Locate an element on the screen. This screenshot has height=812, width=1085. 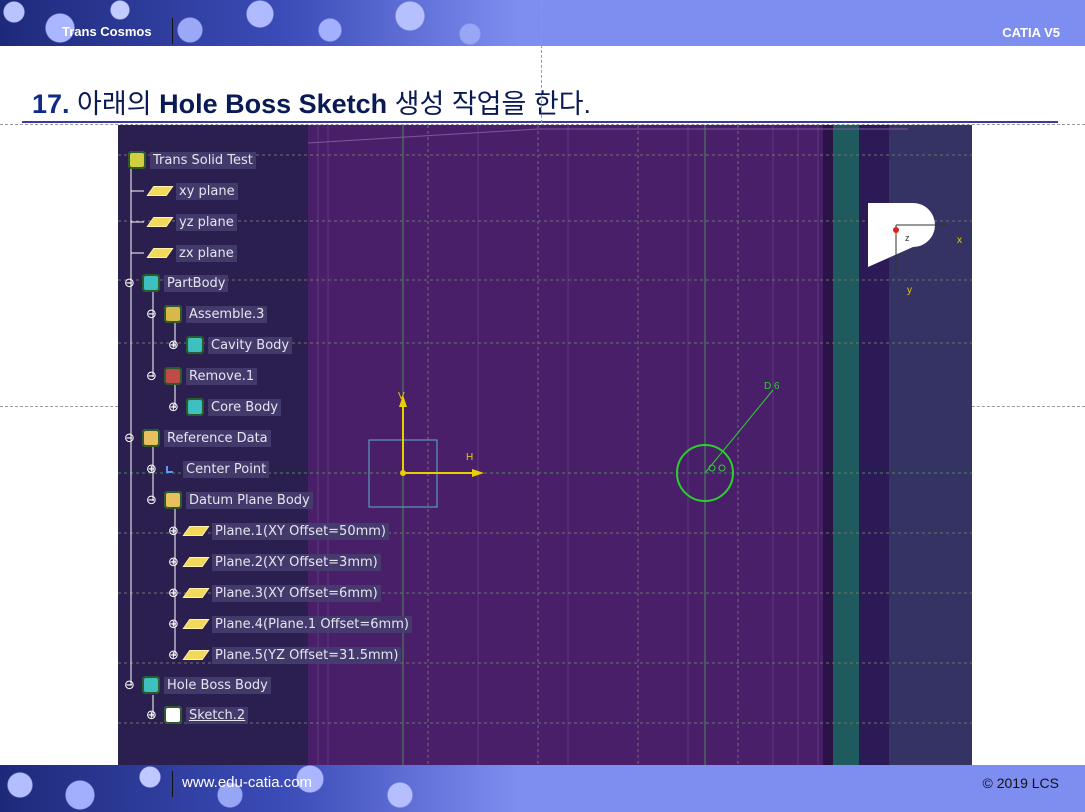
header-separator is located at coordinates (172, 31).